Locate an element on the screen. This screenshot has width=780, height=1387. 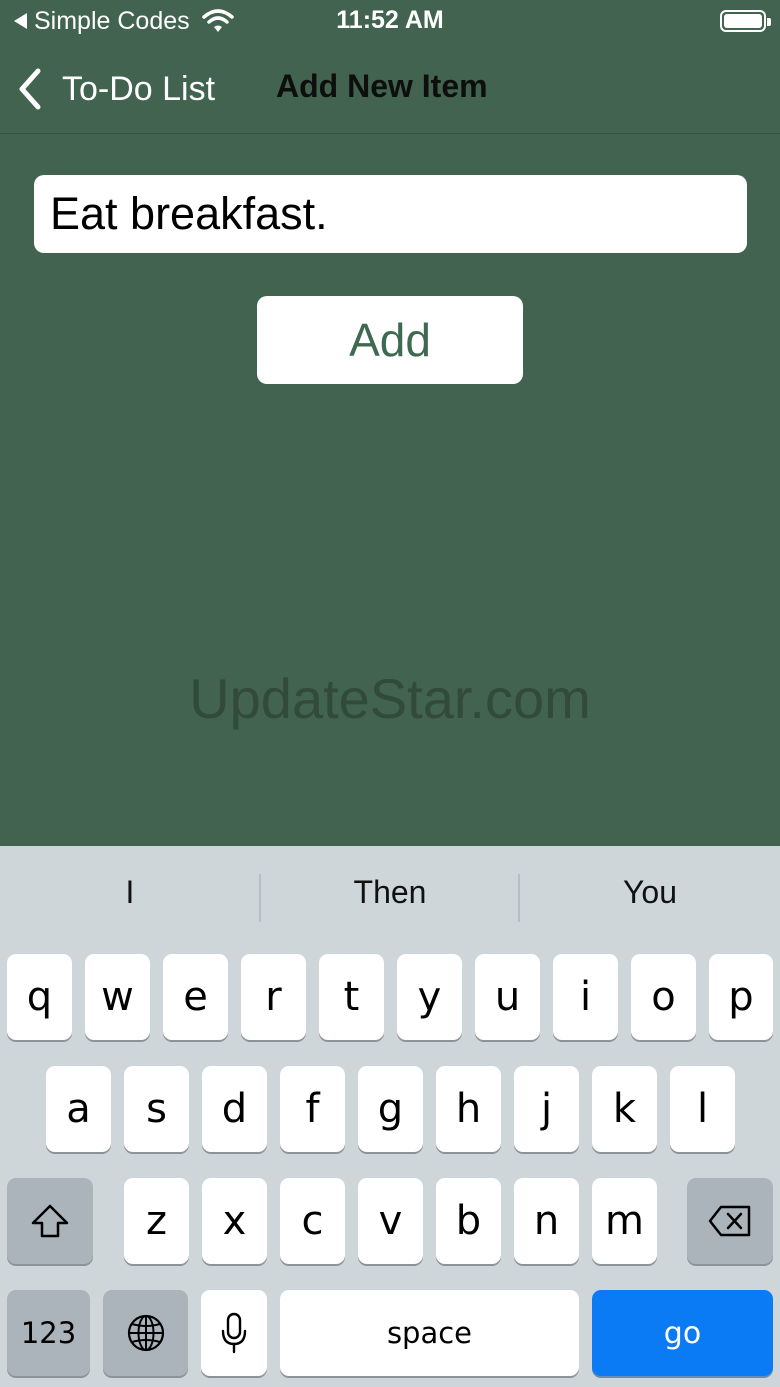
chevron-left-icon is located at coordinates (30, 89).